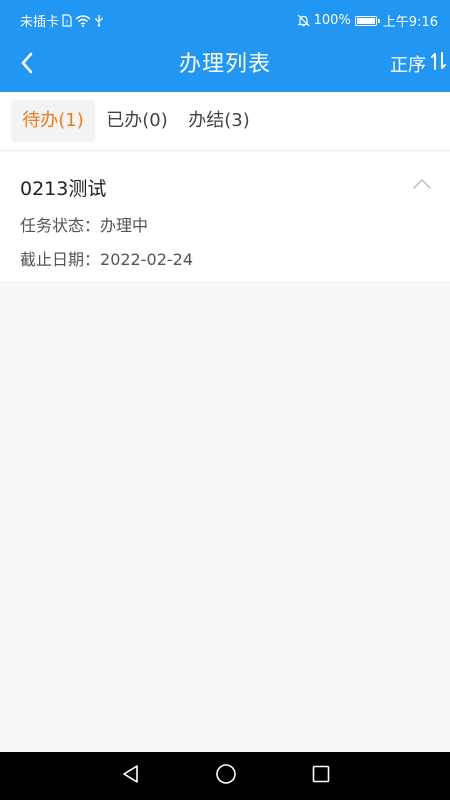  I want to click on deadline-label: 截止日期：, so click(60, 259).